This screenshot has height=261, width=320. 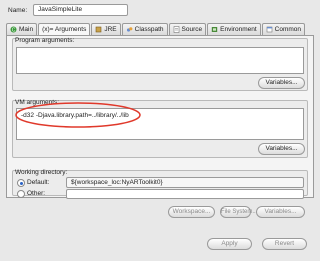 I want to click on tab-label: (x)= Arguments, so click(x=64, y=29).